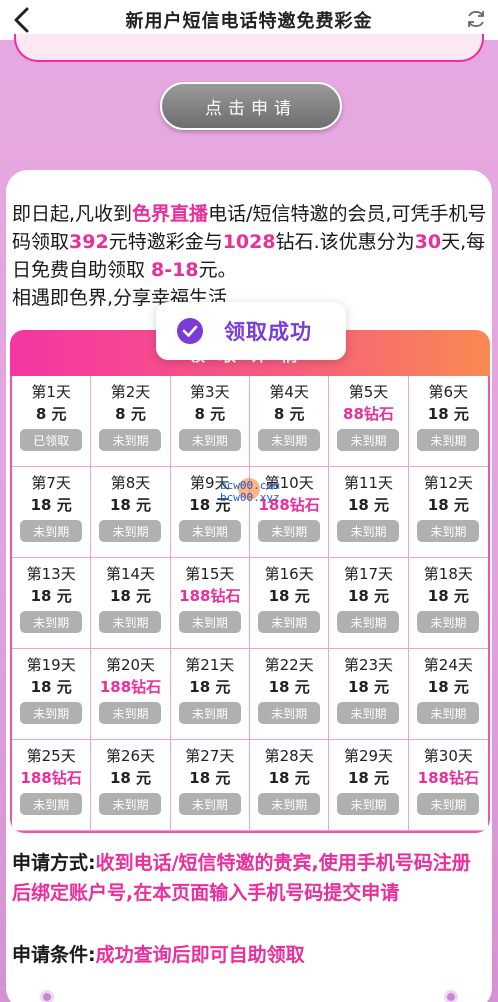  Describe the element at coordinates (51, 483) in the screenshot. I see `day-label: 第7天` at that location.